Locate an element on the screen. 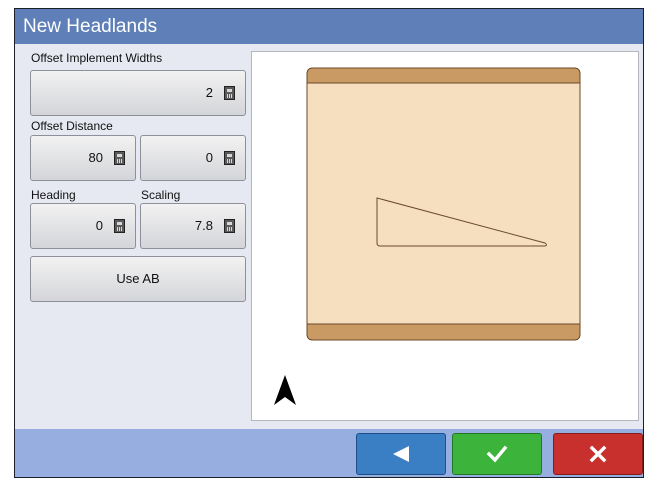 This screenshot has height=486, width=656. scaling-value: 7.8 is located at coordinates (203, 225).